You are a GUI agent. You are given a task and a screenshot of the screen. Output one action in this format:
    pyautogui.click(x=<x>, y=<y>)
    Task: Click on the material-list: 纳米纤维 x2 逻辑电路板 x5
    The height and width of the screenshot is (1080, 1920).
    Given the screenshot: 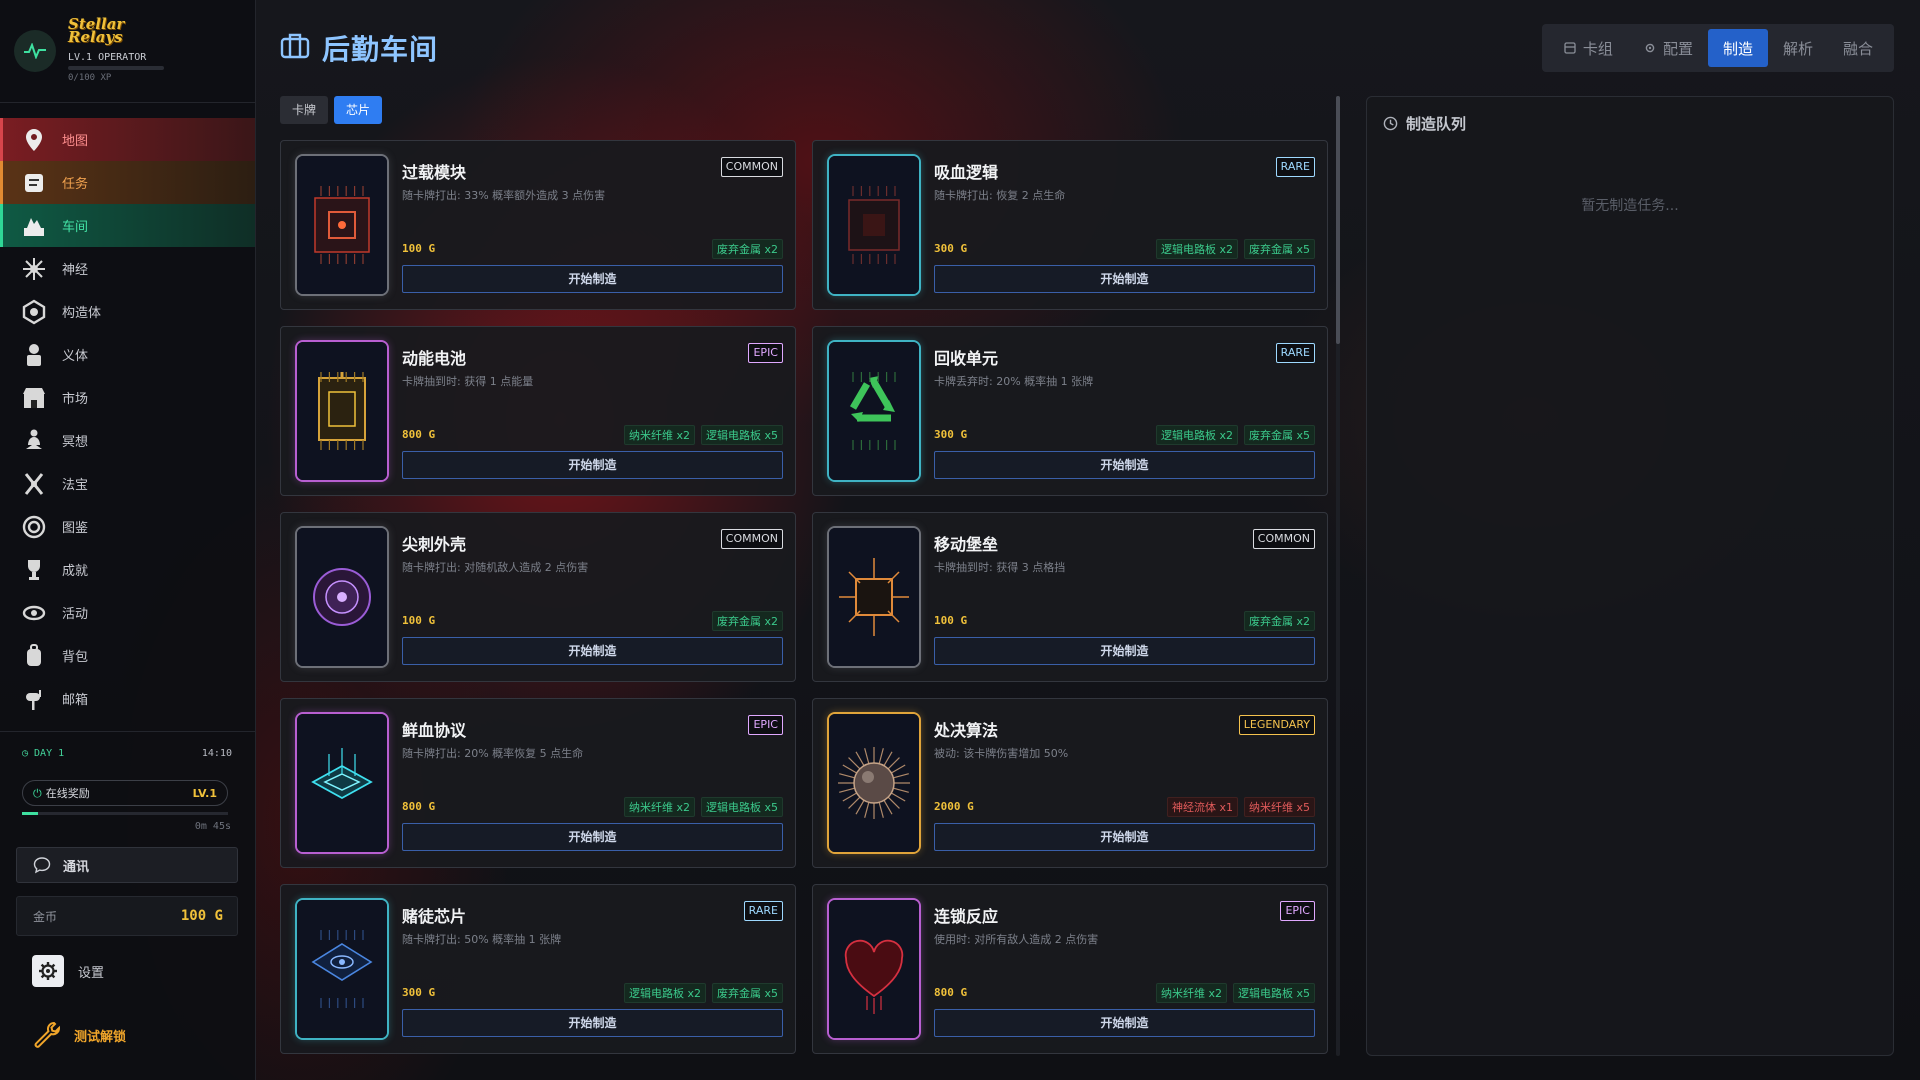 What is the action you would take?
    pyautogui.click(x=703, y=435)
    